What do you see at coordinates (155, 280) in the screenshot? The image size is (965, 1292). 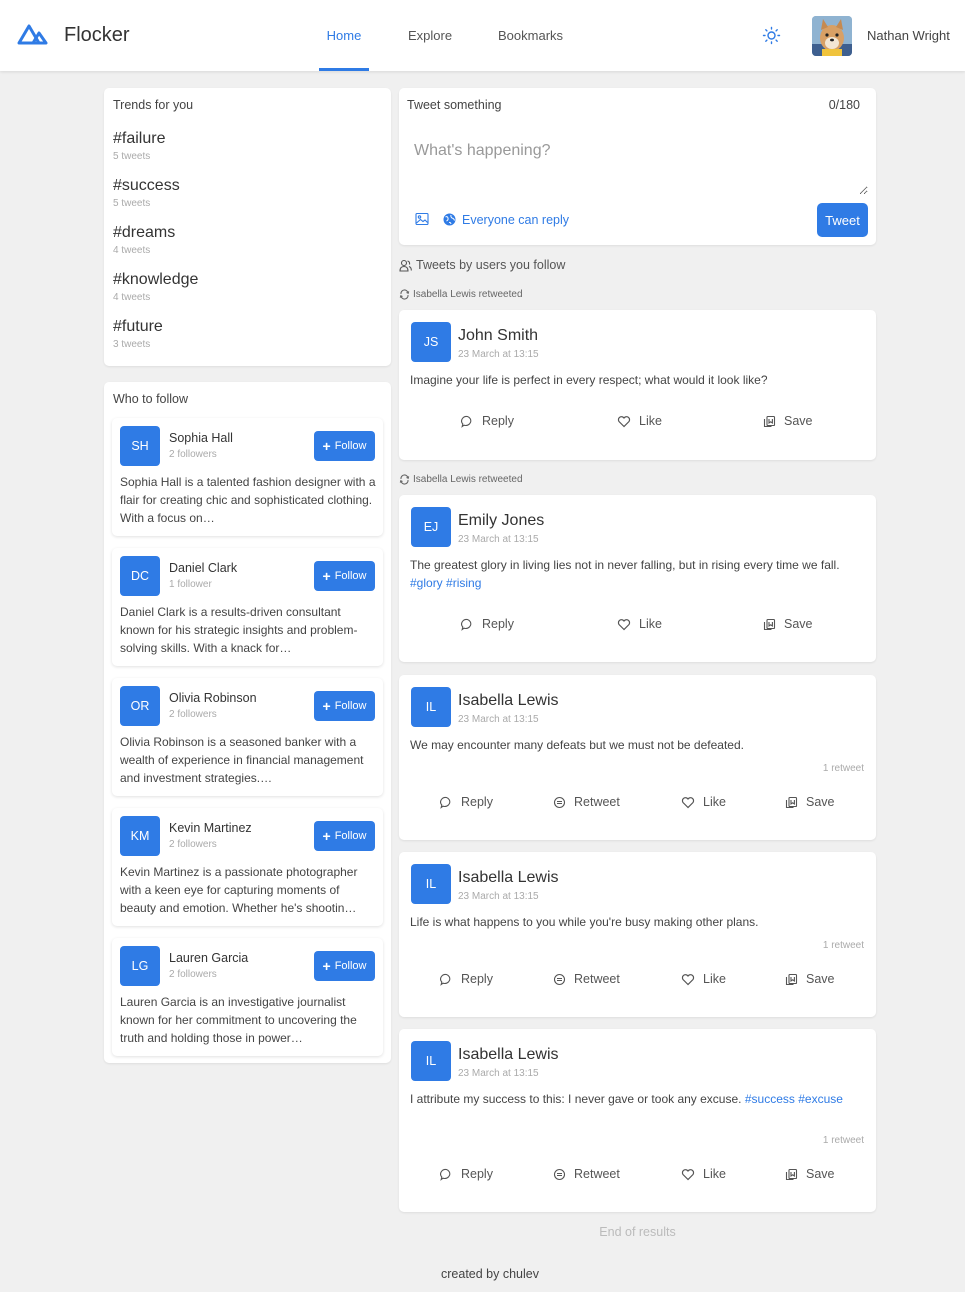 I see `trend-tag: #knowledge` at bounding box center [155, 280].